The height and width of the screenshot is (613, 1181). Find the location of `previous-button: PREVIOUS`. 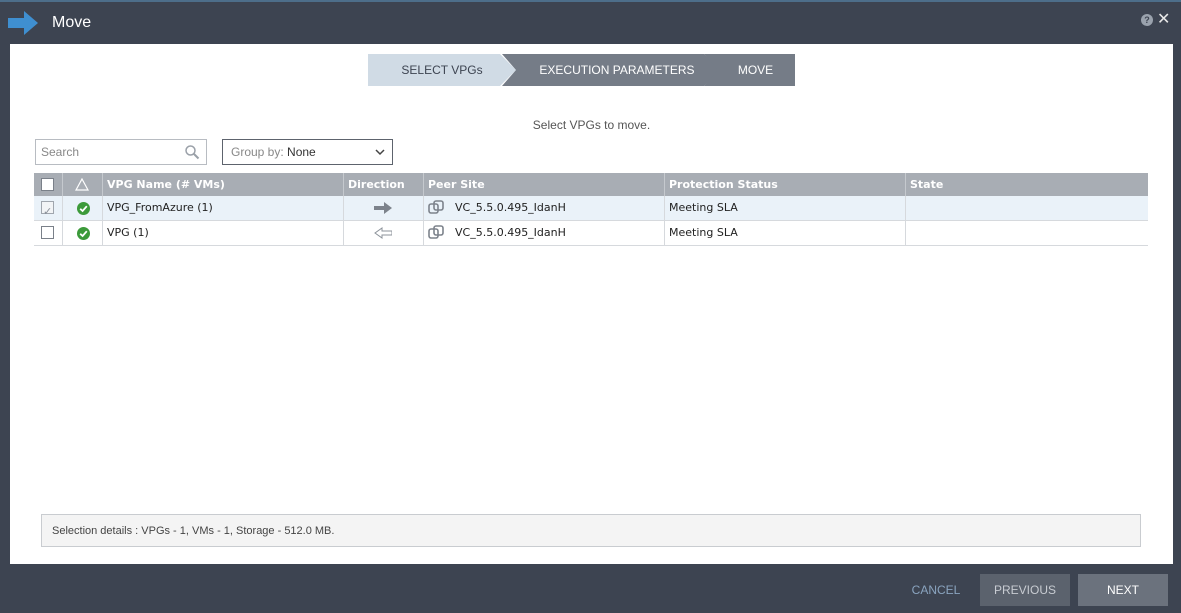

previous-button: PREVIOUS is located at coordinates (1025, 590).